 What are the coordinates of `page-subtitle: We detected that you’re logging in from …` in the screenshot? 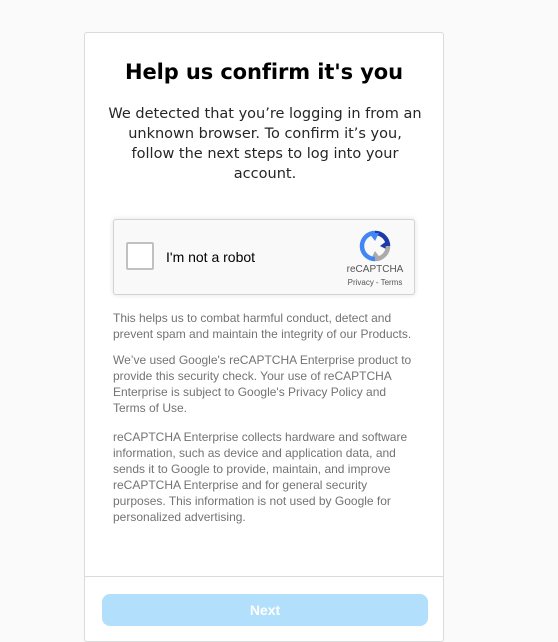 It's located at (265, 144).